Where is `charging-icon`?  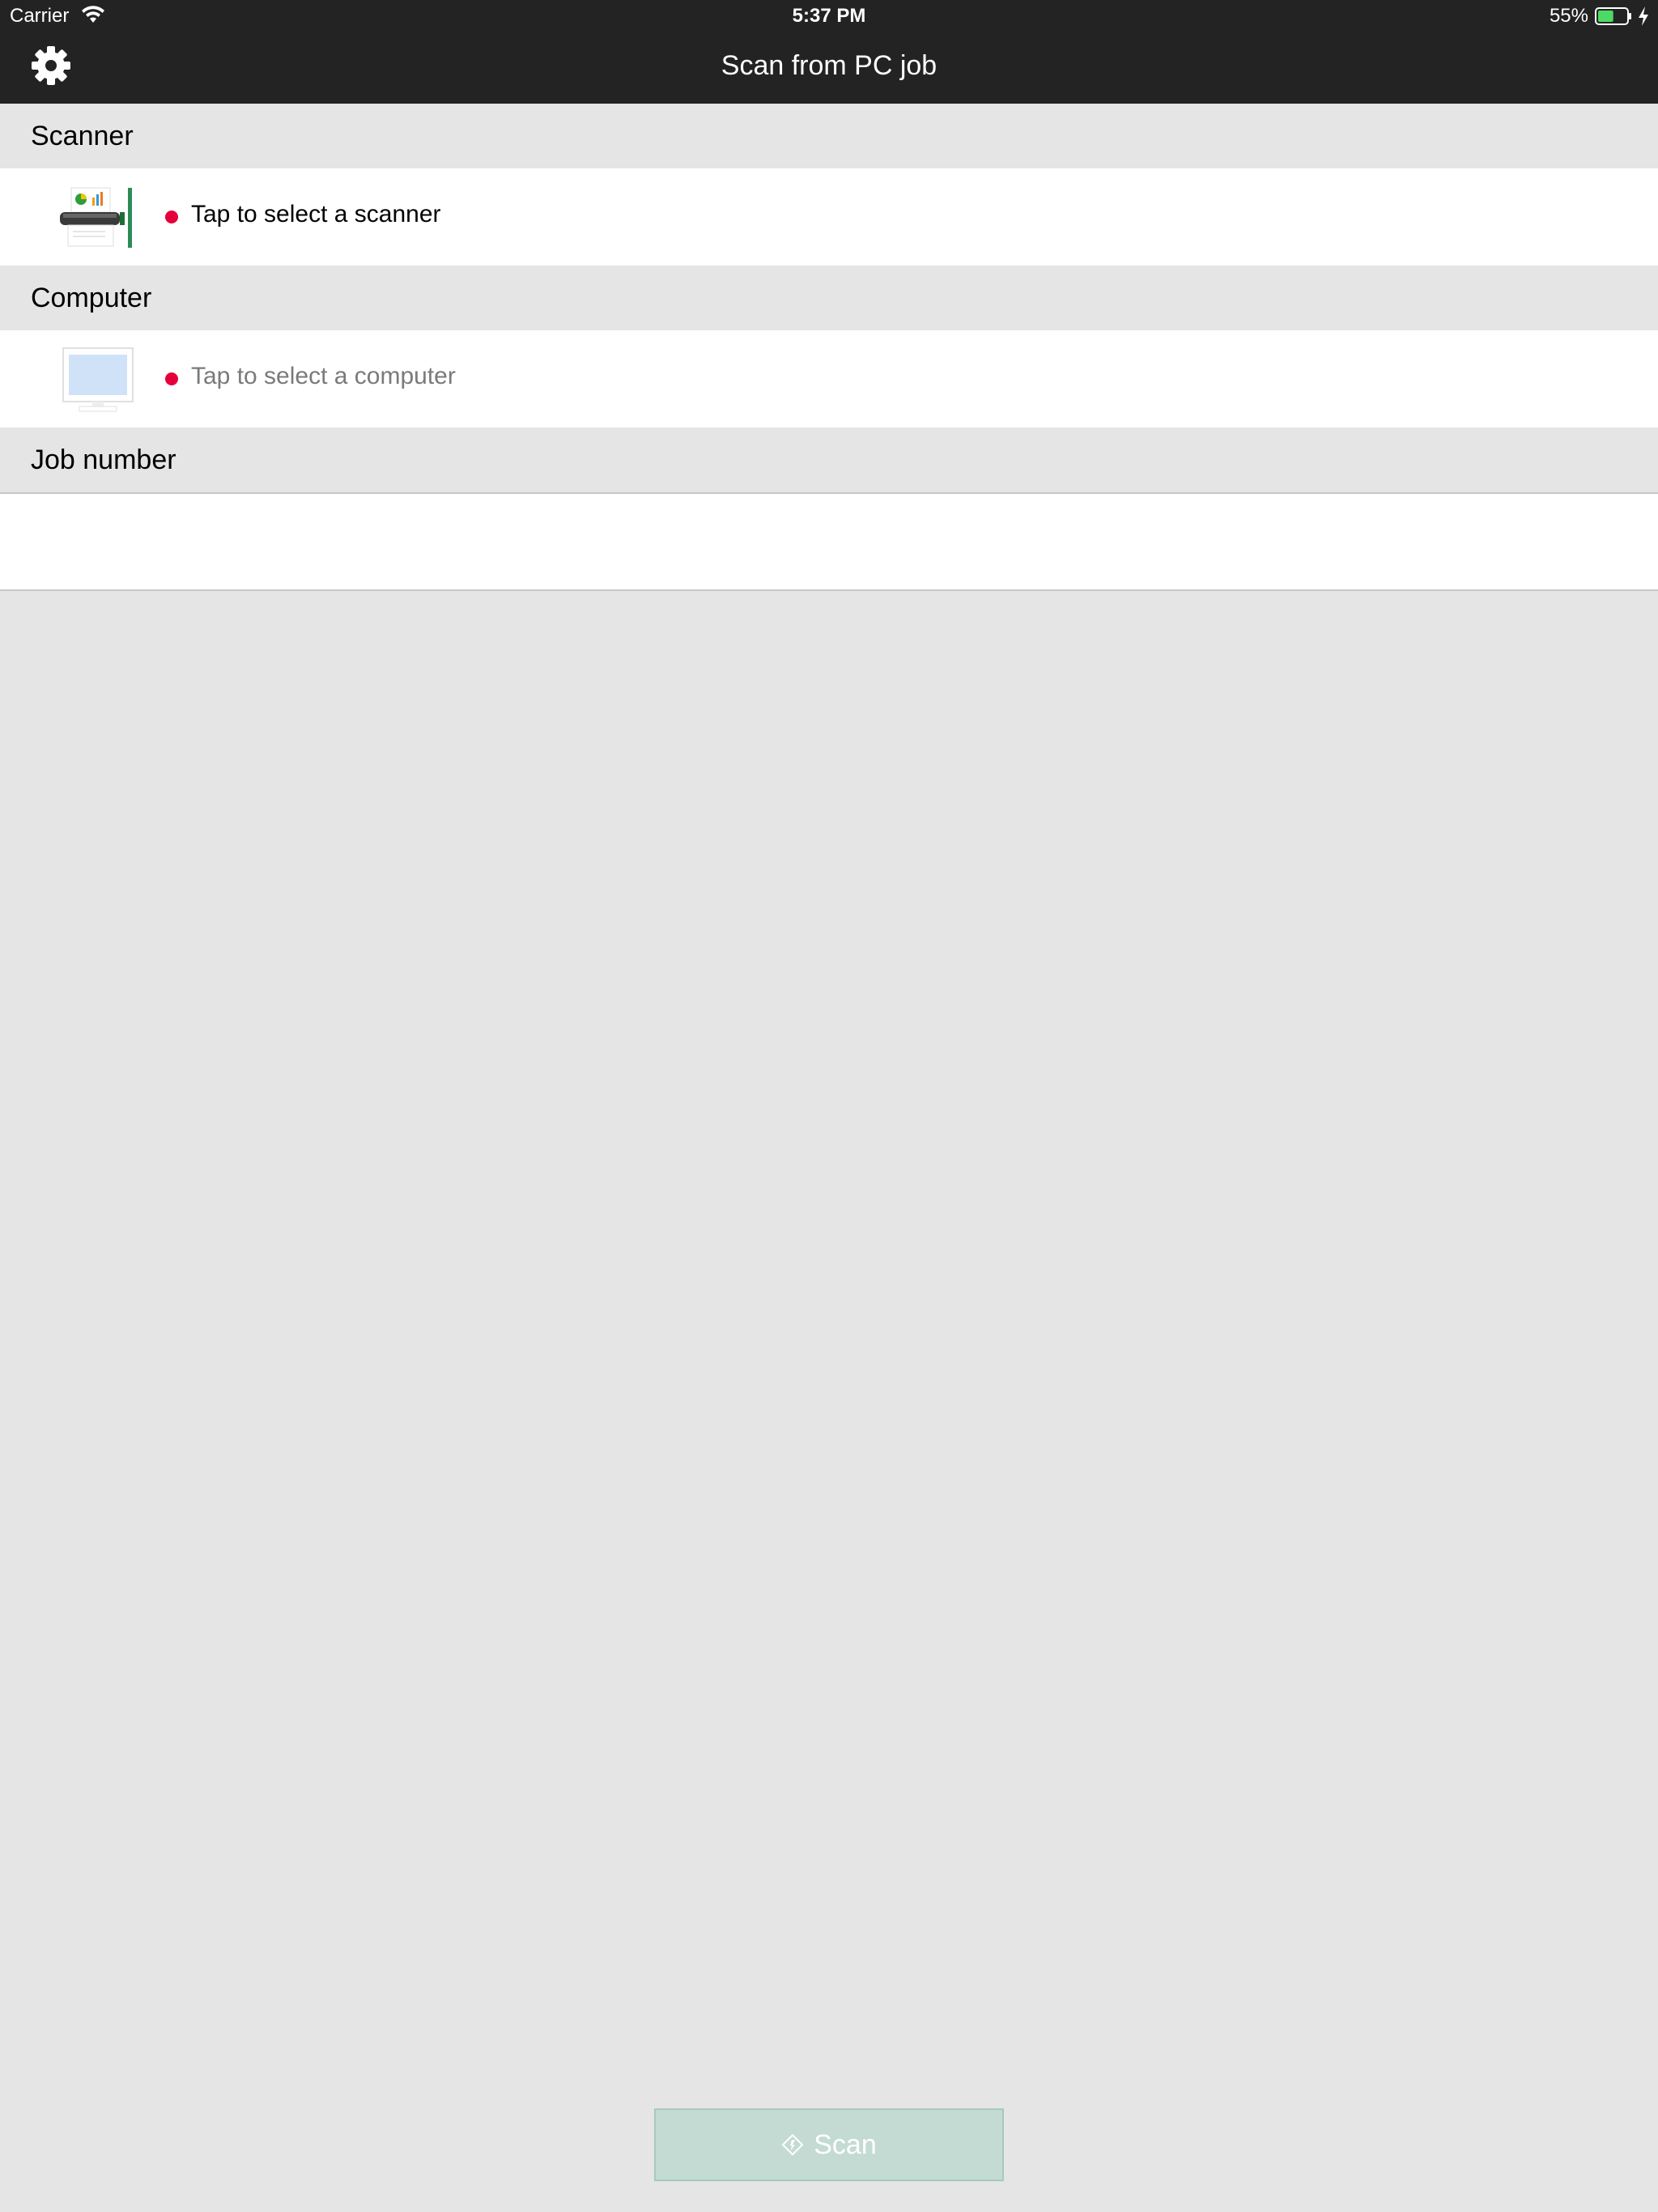
charging-icon is located at coordinates (1643, 16).